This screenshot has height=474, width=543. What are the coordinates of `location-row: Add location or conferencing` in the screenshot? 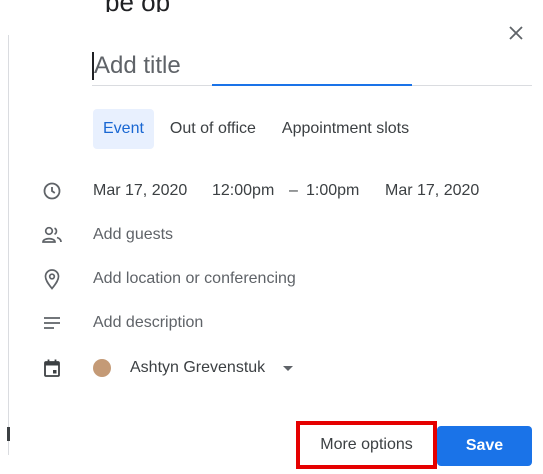 It's located at (271, 279).